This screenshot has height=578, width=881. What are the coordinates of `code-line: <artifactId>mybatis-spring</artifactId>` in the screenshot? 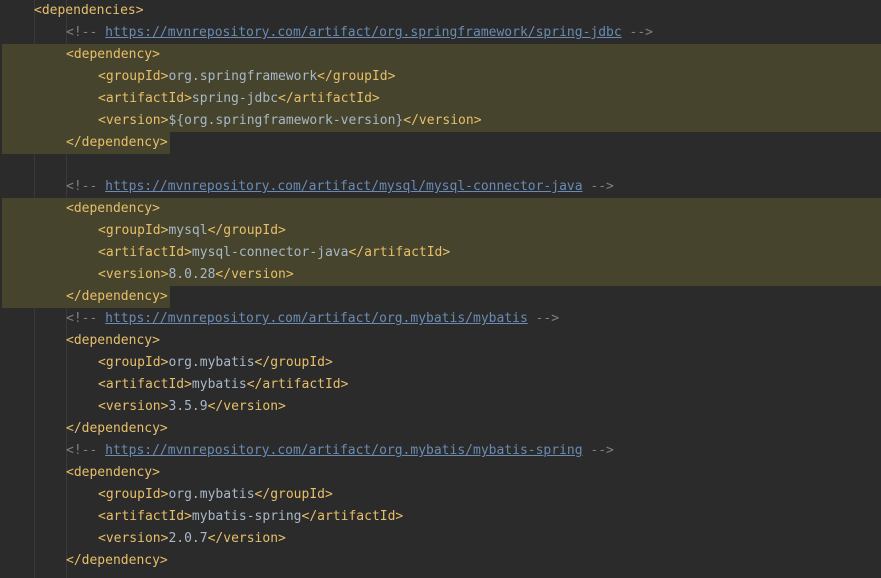 It's located at (440, 517).